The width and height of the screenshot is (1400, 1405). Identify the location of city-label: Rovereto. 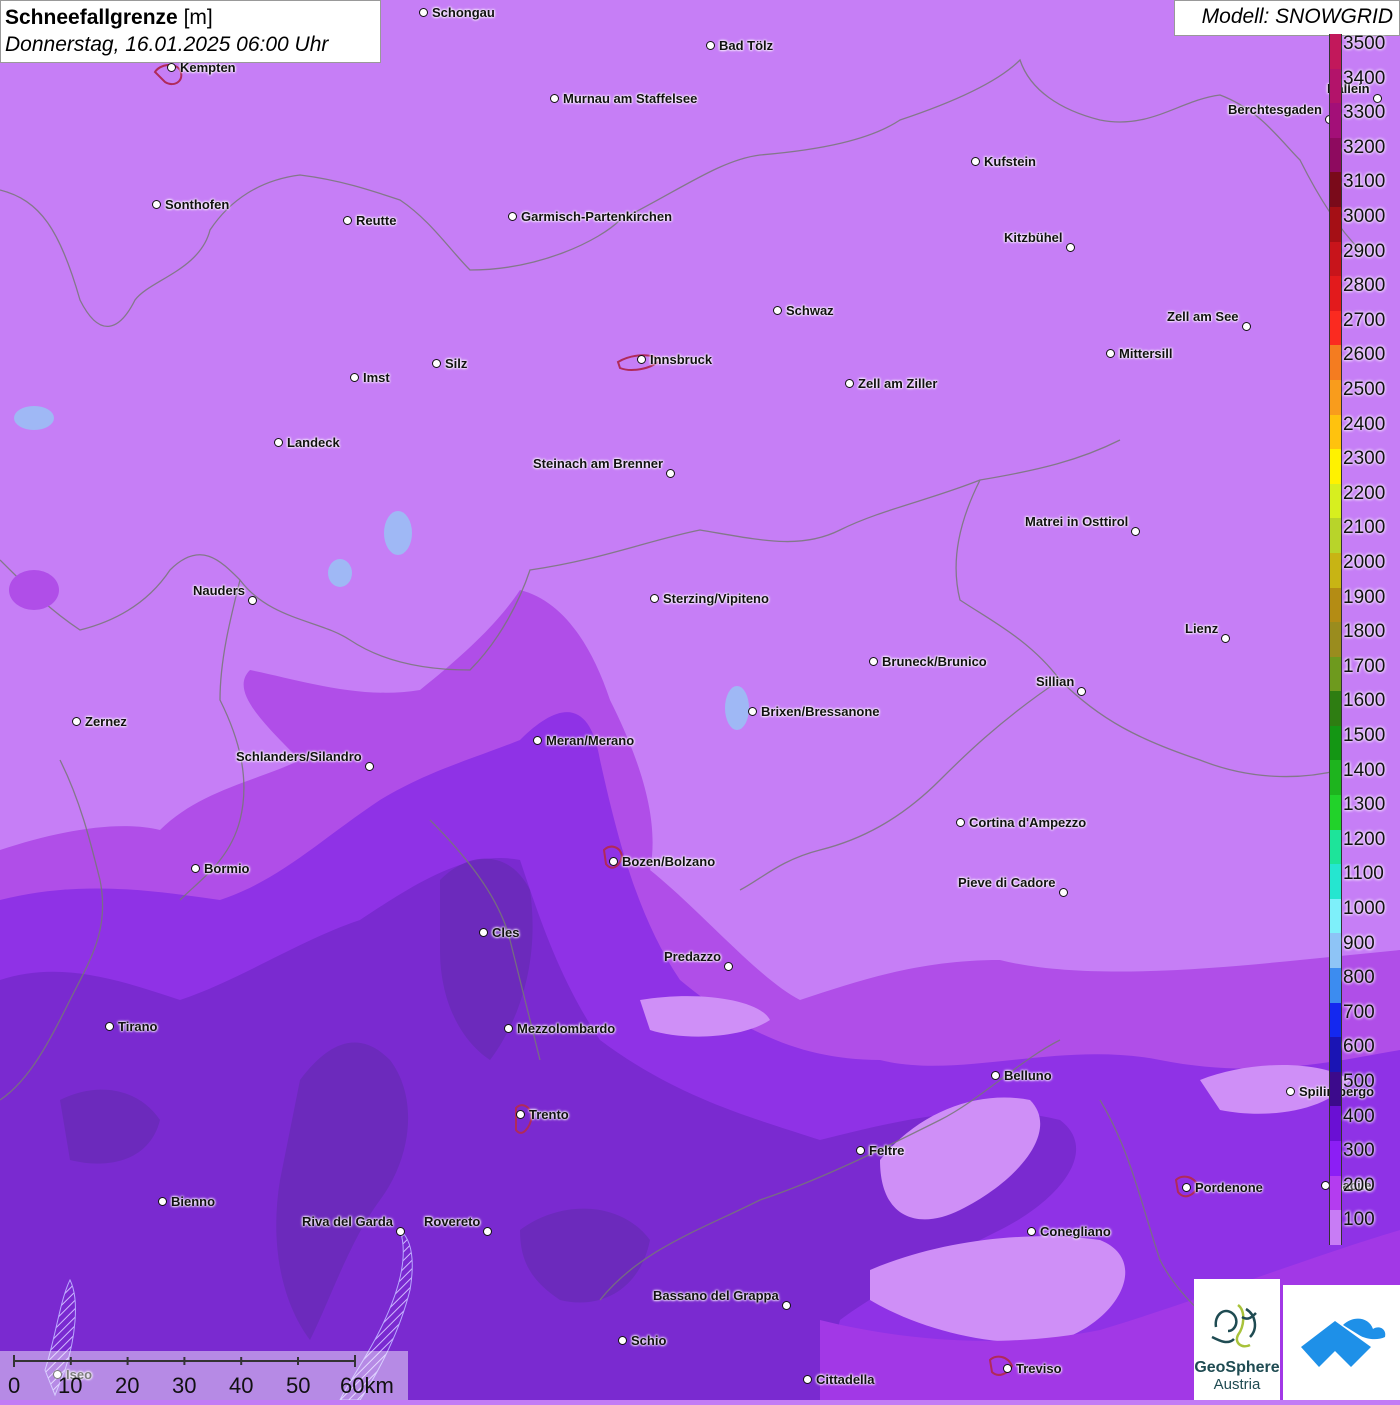
(452, 1221).